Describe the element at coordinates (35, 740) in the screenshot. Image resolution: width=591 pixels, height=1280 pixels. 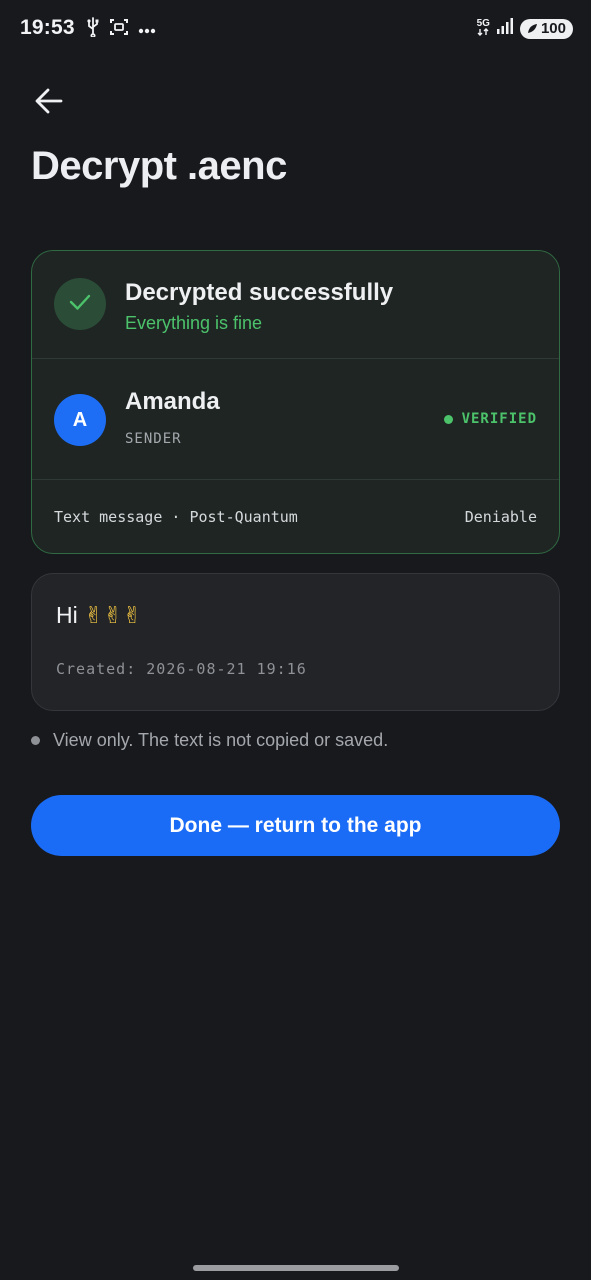
I see `info-dot-icon` at that location.